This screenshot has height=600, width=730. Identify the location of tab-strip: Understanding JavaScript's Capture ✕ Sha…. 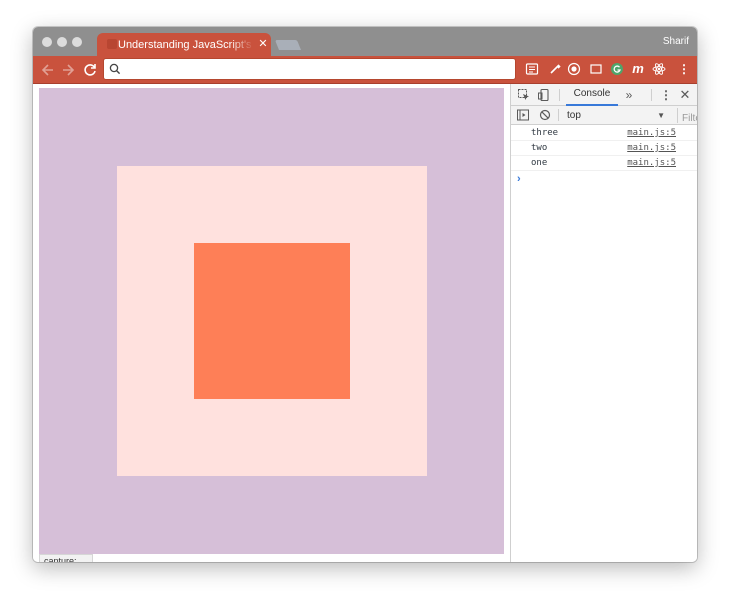
(365, 41).